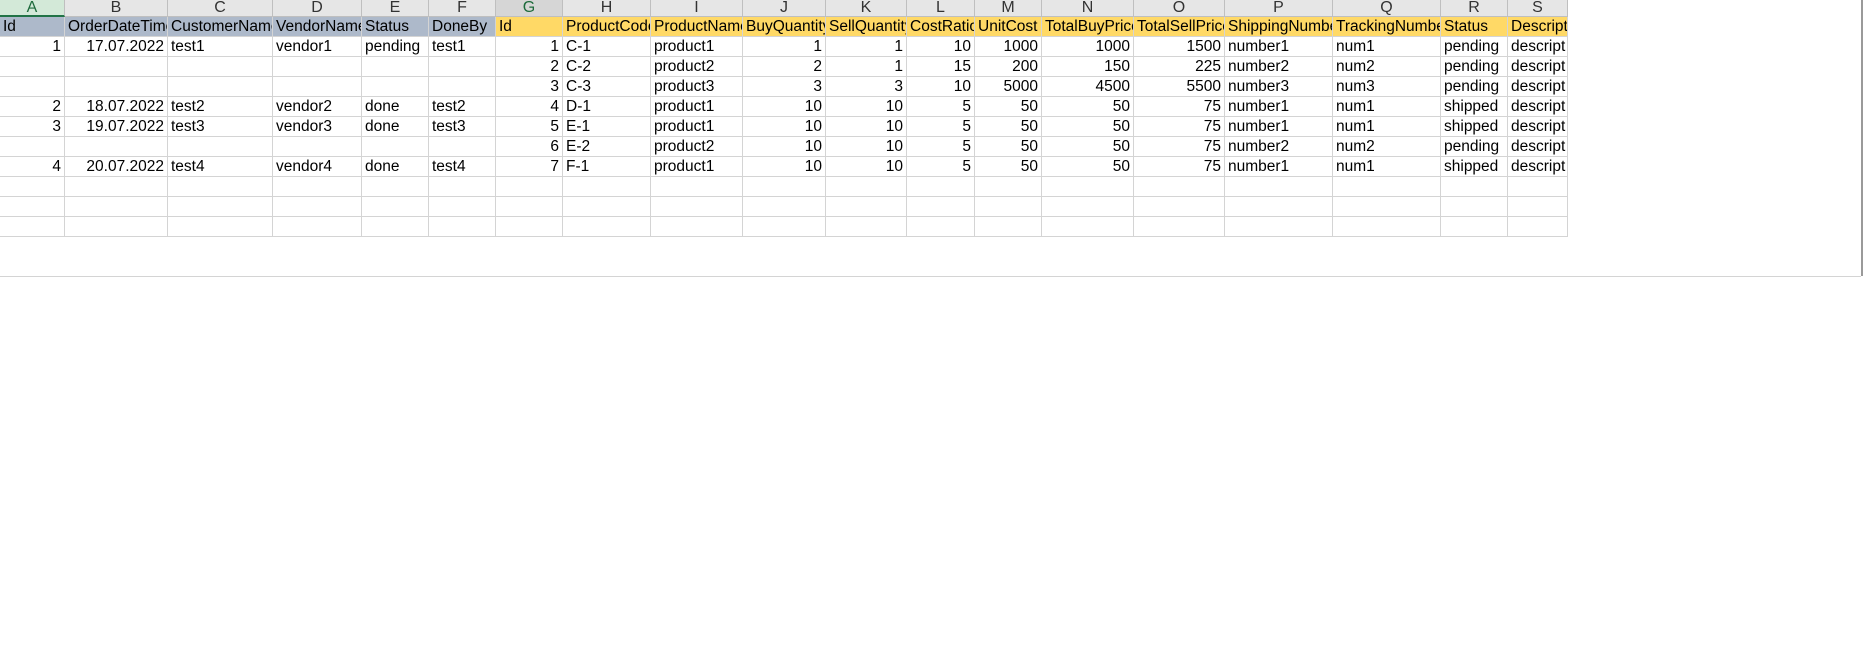 The image size is (1868, 648). I want to click on cell-c: test3, so click(220, 127).